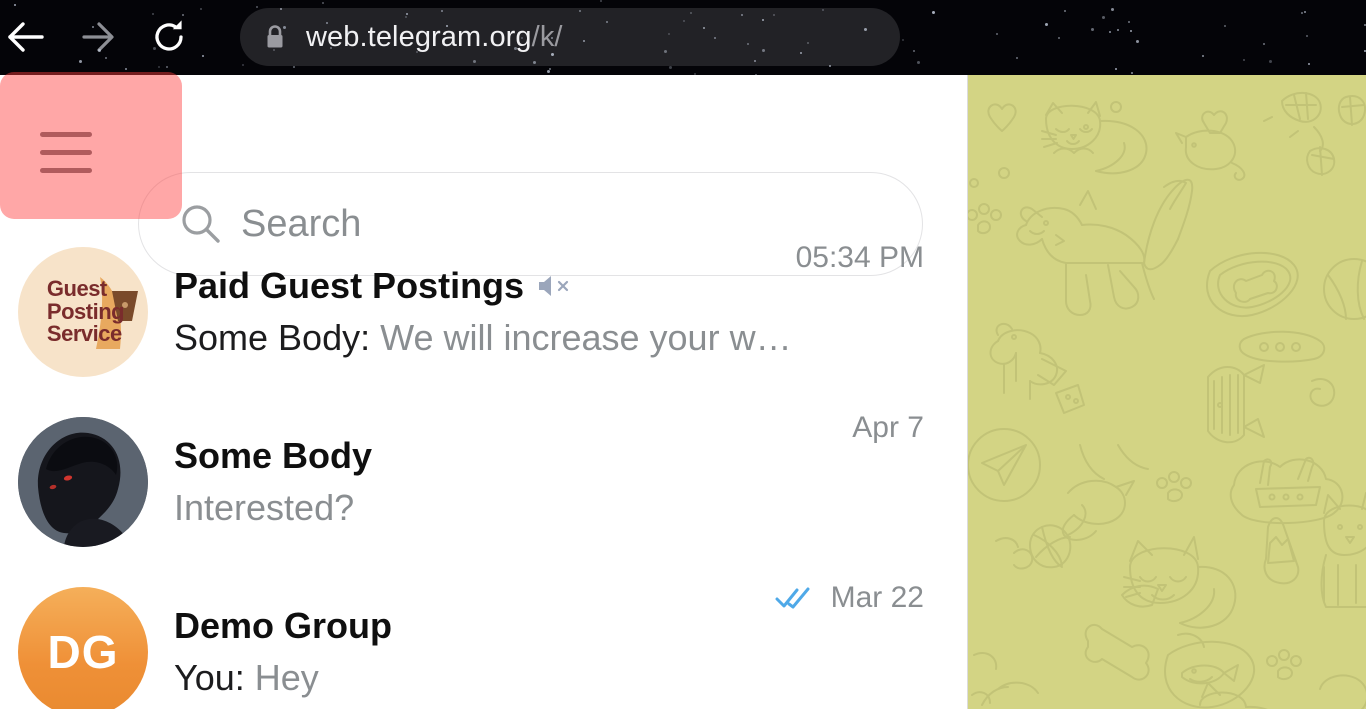  I want to click on chat-preview: Interested?, so click(513, 508).